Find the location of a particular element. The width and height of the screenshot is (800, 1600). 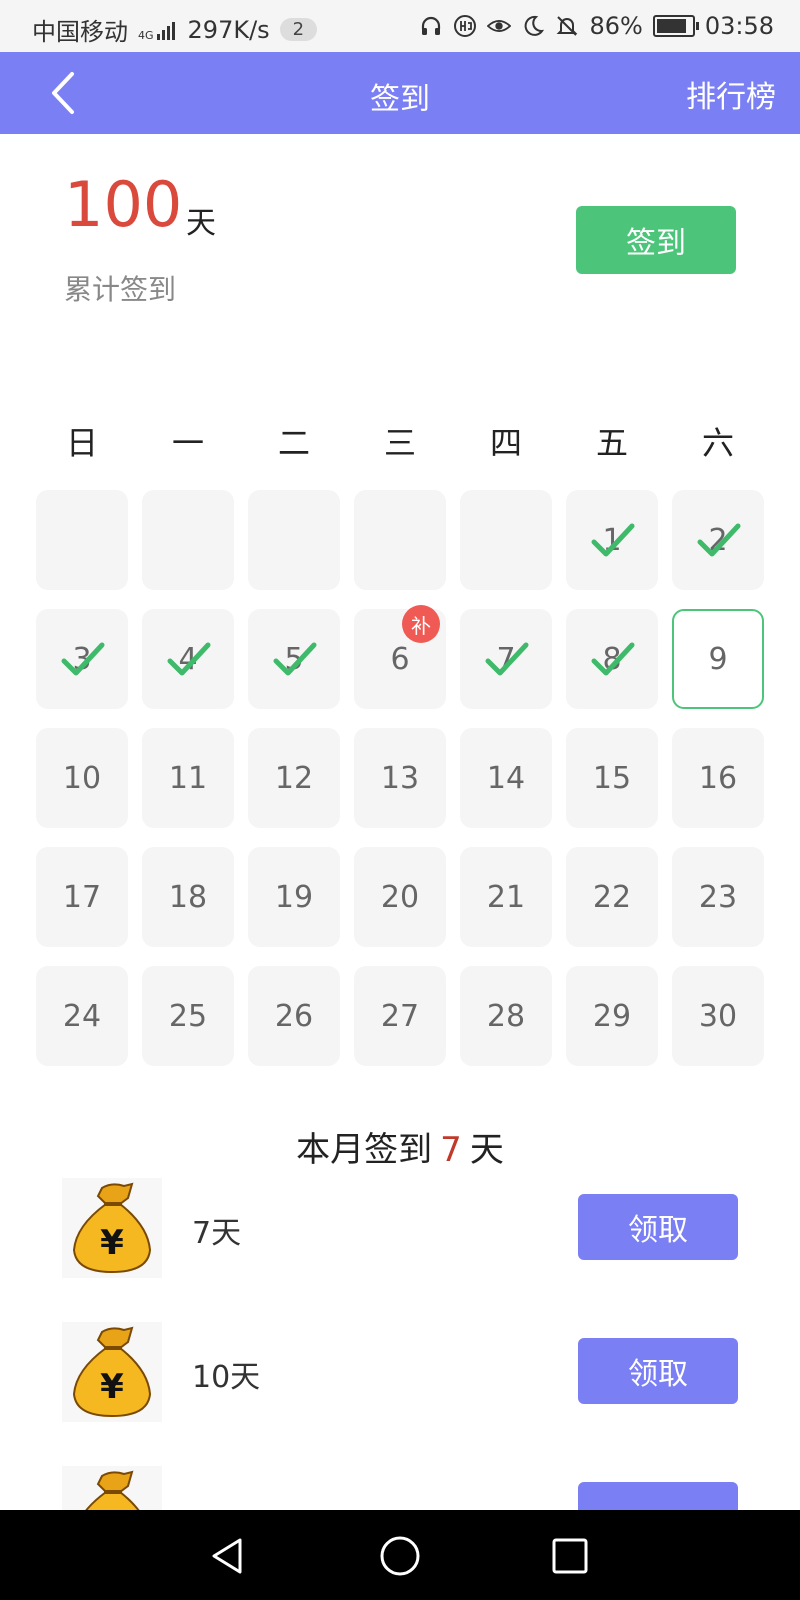

month-summary-prefix: 本月签到 is located at coordinates (364, 1150).